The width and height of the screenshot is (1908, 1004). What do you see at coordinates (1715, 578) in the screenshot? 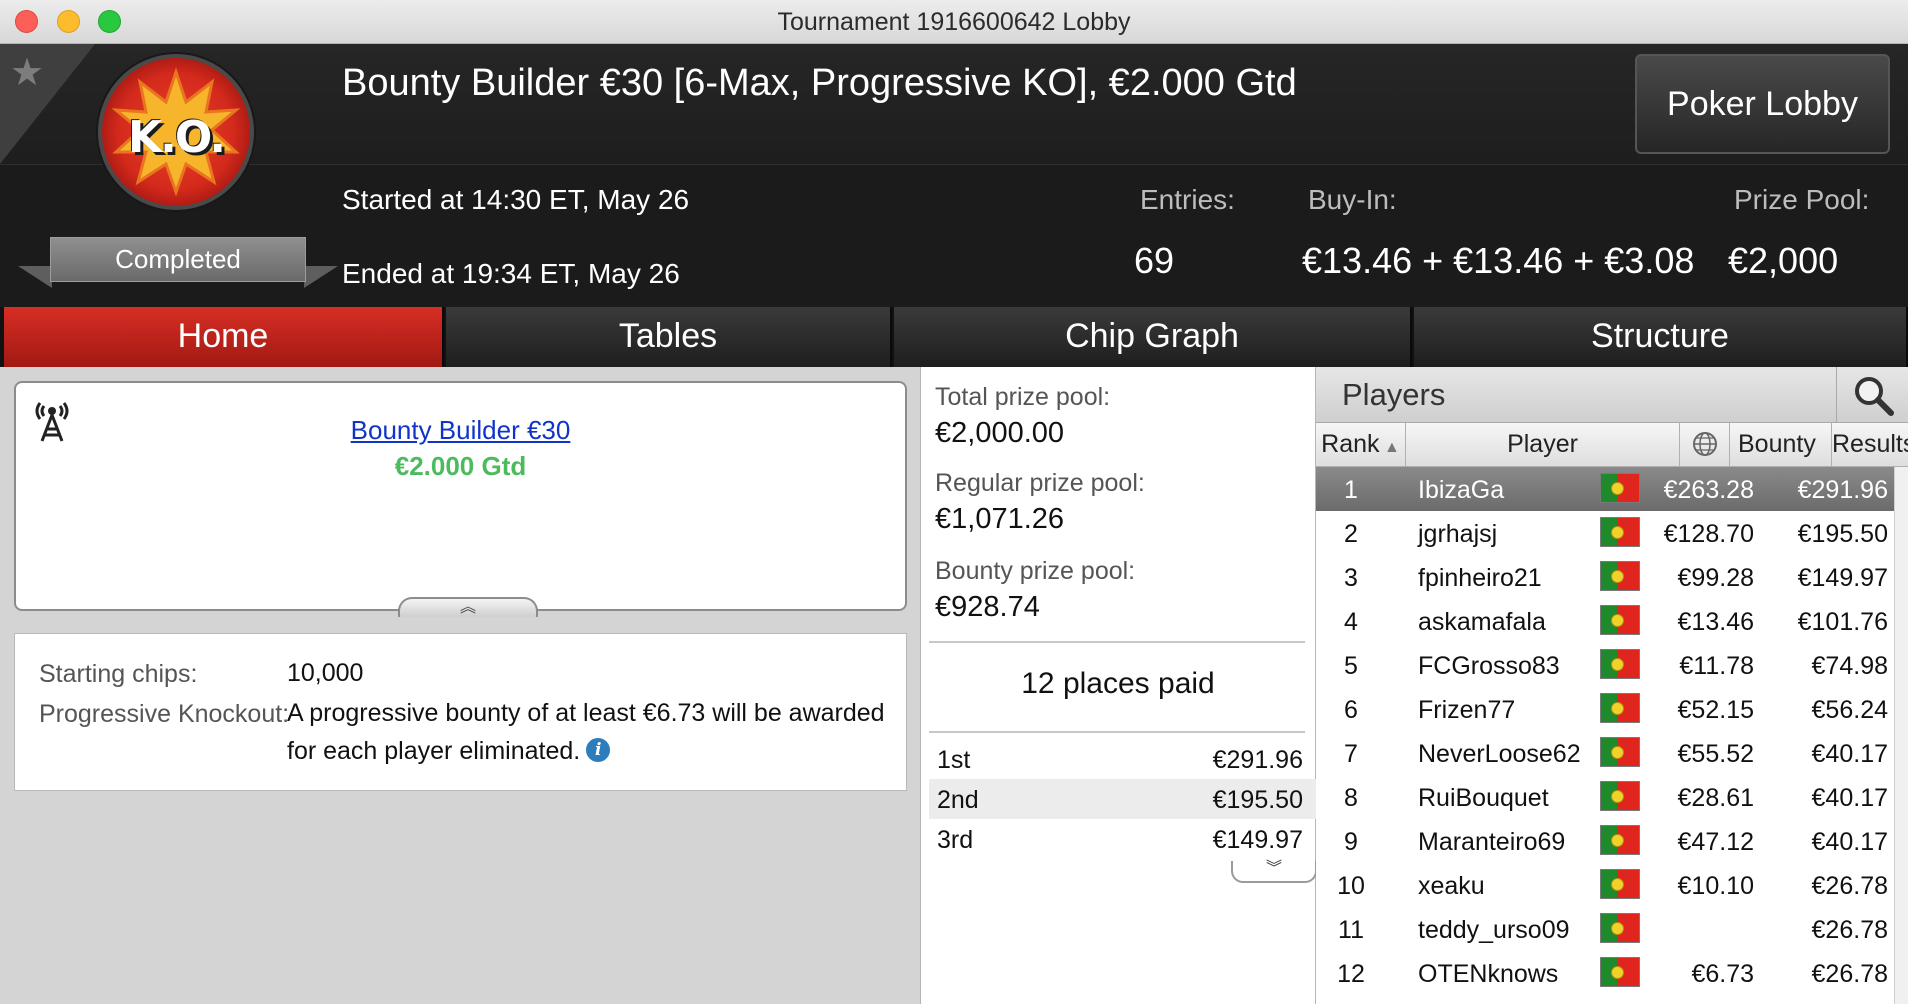
I see `player-bounty: €99.28` at bounding box center [1715, 578].